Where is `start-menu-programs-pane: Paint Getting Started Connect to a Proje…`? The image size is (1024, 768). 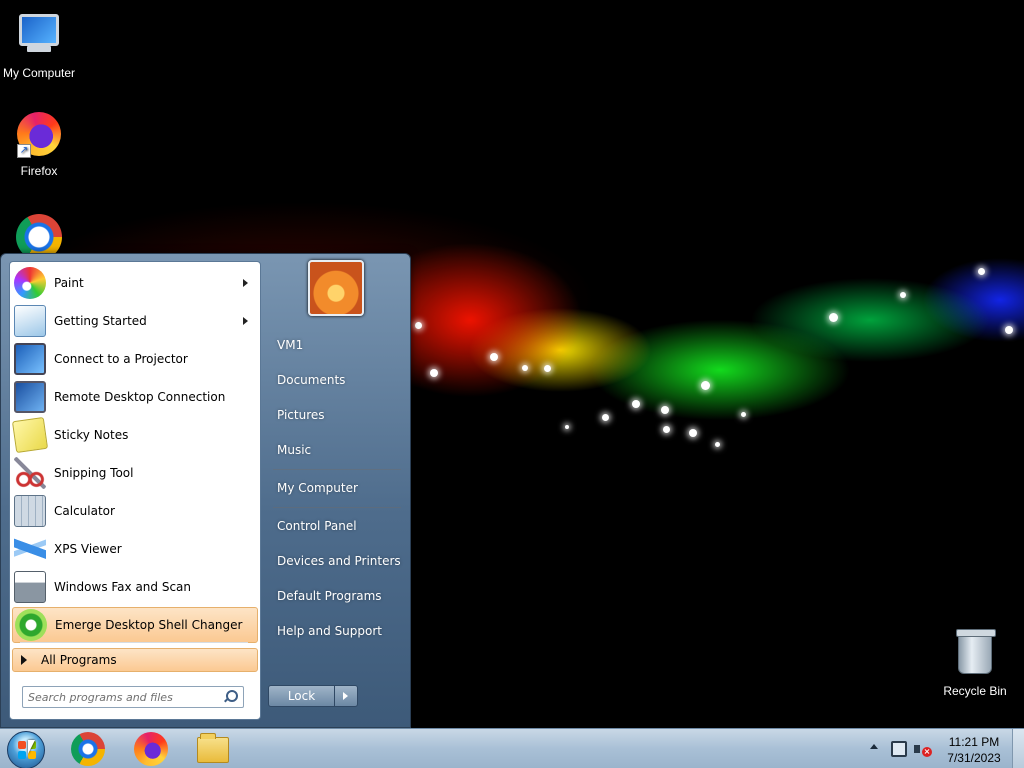 start-menu-programs-pane: Paint Getting Started Connect to a Proje… is located at coordinates (135, 490).